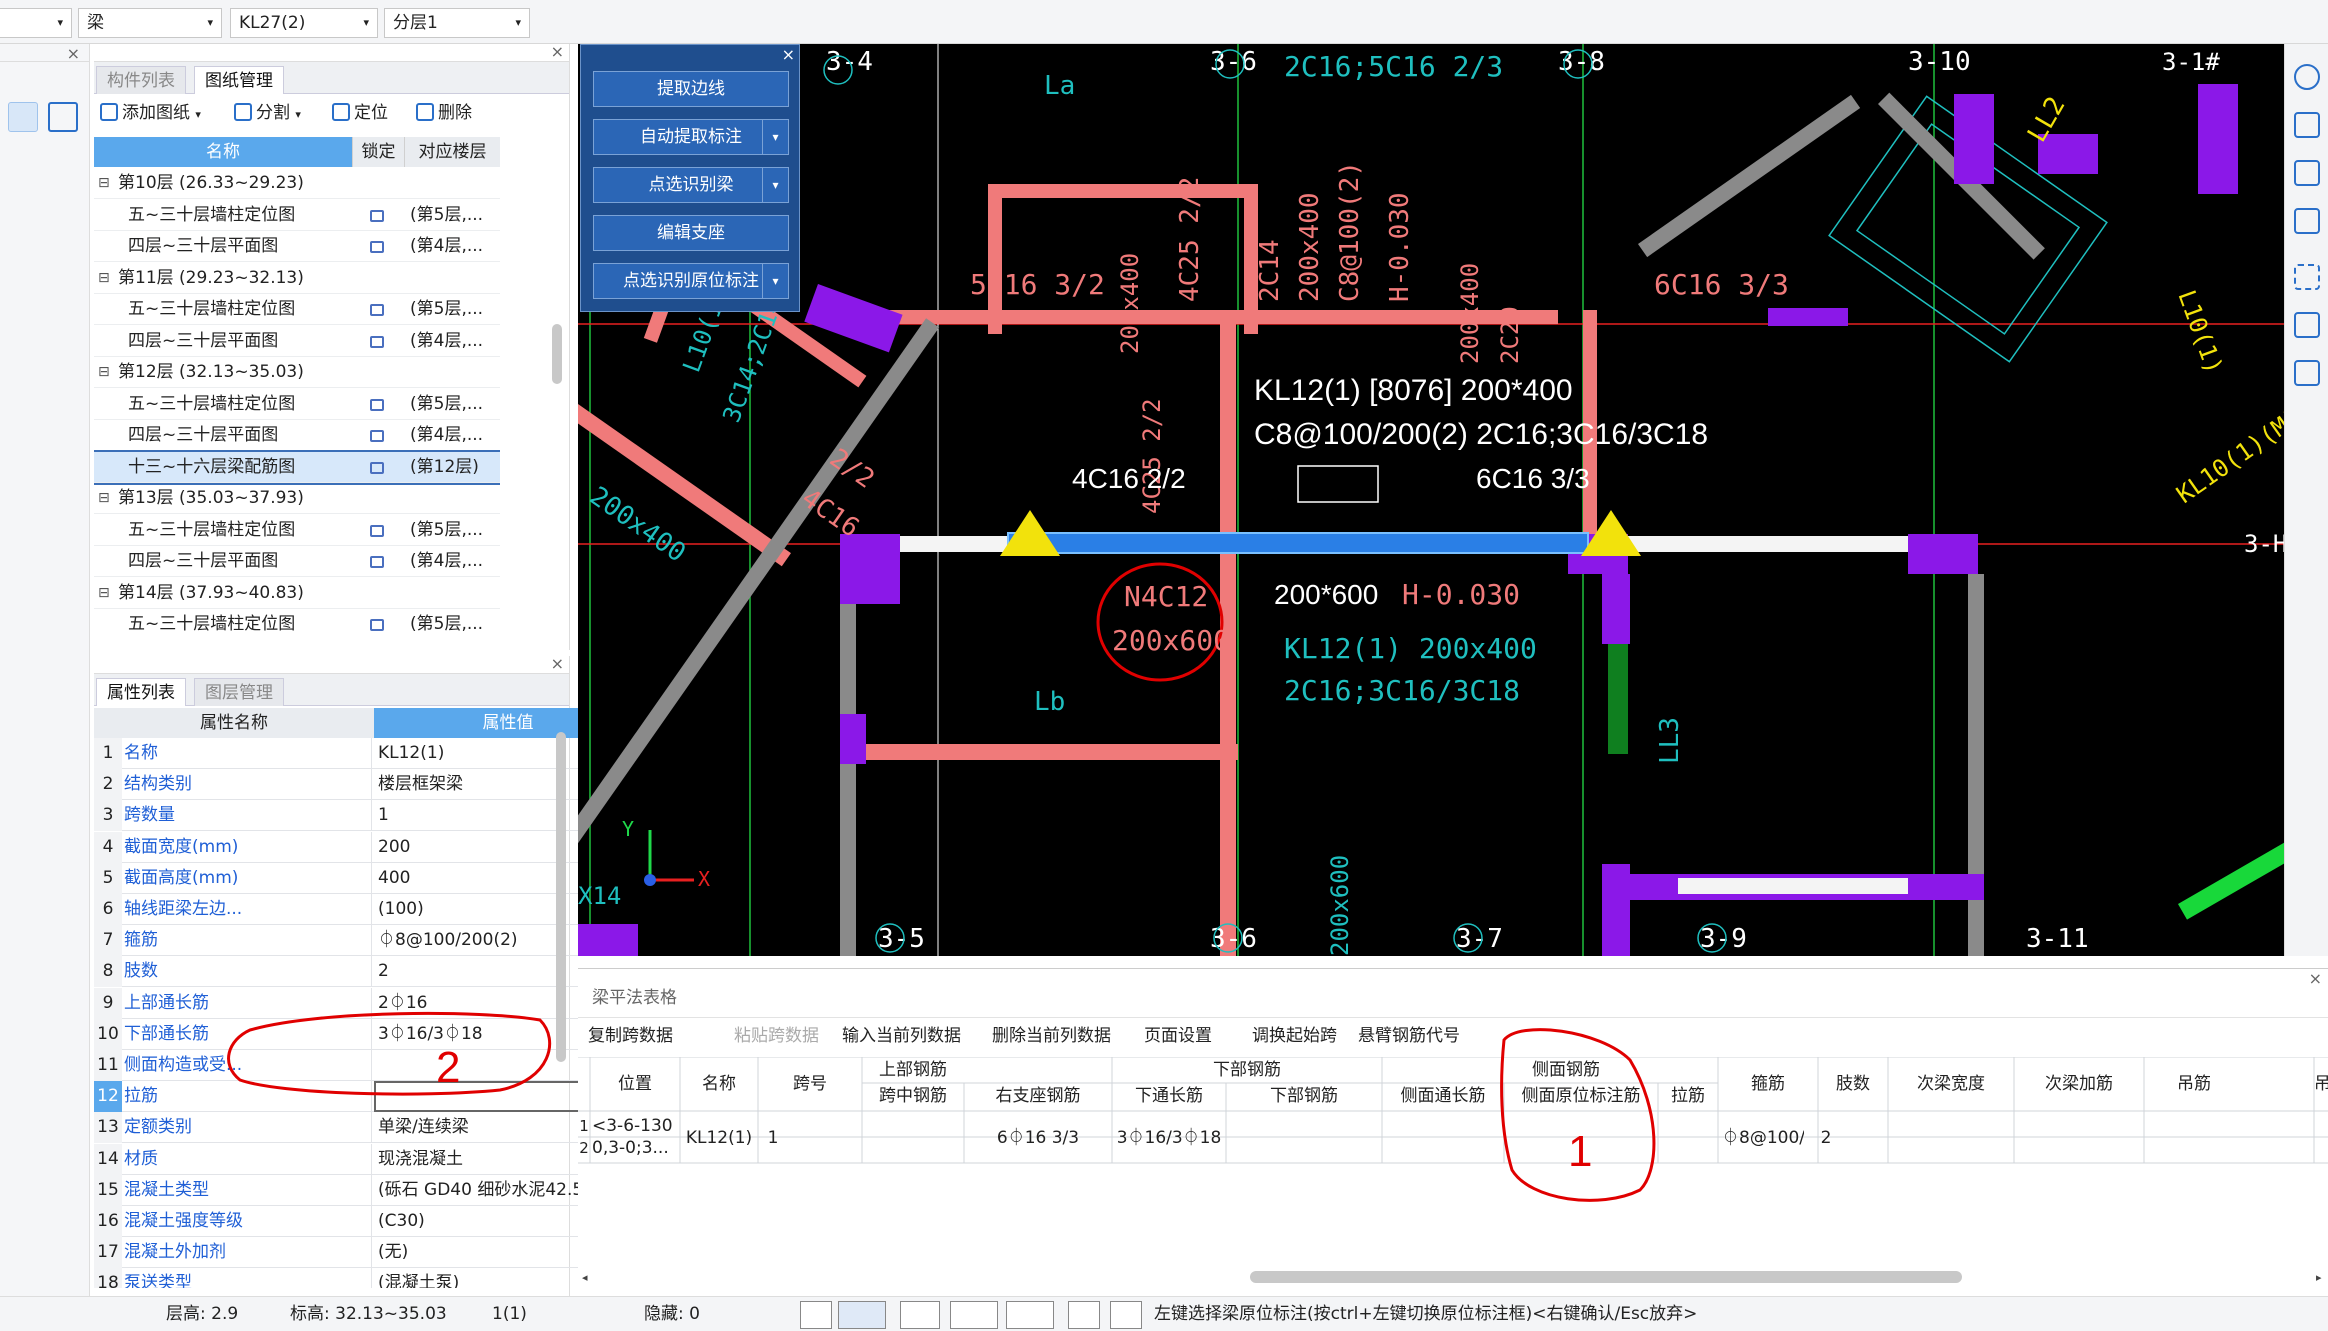 This screenshot has width=2328, height=1331. What do you see at coordinates (368, 1221) in the screenshot?
I see `property-row: 16 混凝土强度等级 (C30)` at bounding box center [368, 1221].